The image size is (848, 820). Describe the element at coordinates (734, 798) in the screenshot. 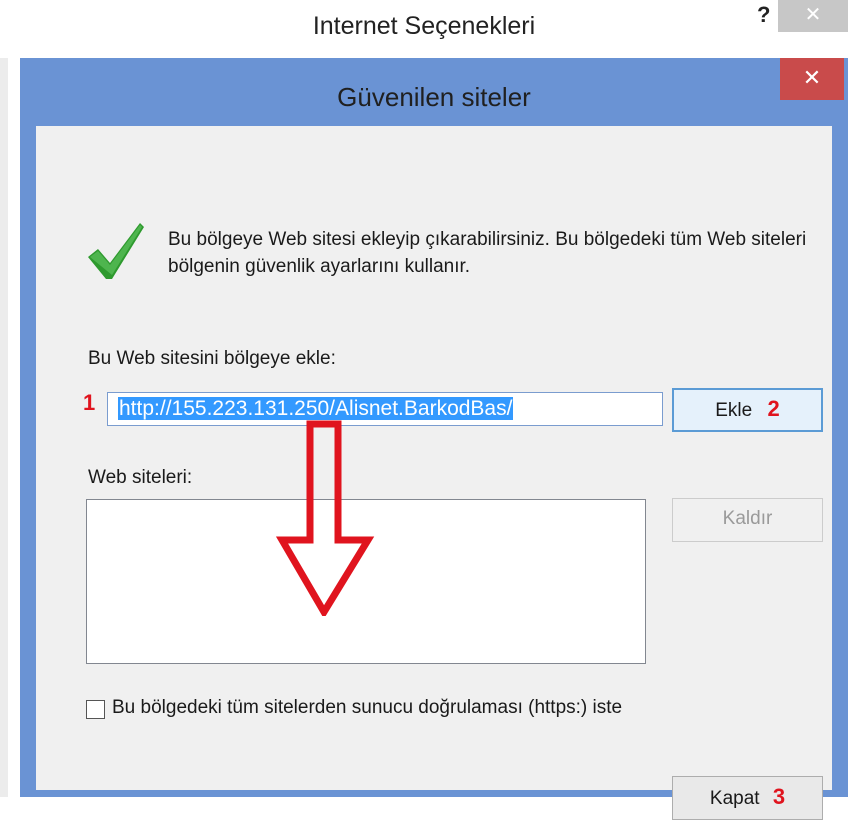

I see `close-button-label: Kapat` at that location.